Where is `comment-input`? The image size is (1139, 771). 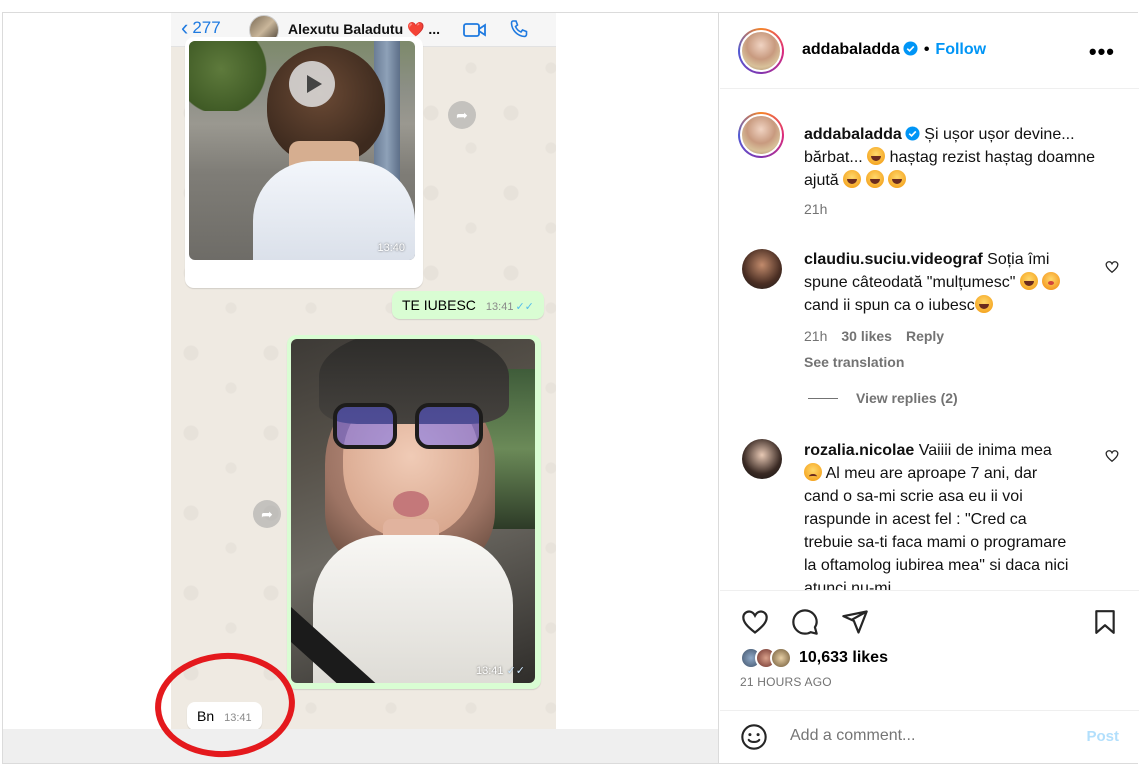
comment-input is located at coordinates (925, 736).